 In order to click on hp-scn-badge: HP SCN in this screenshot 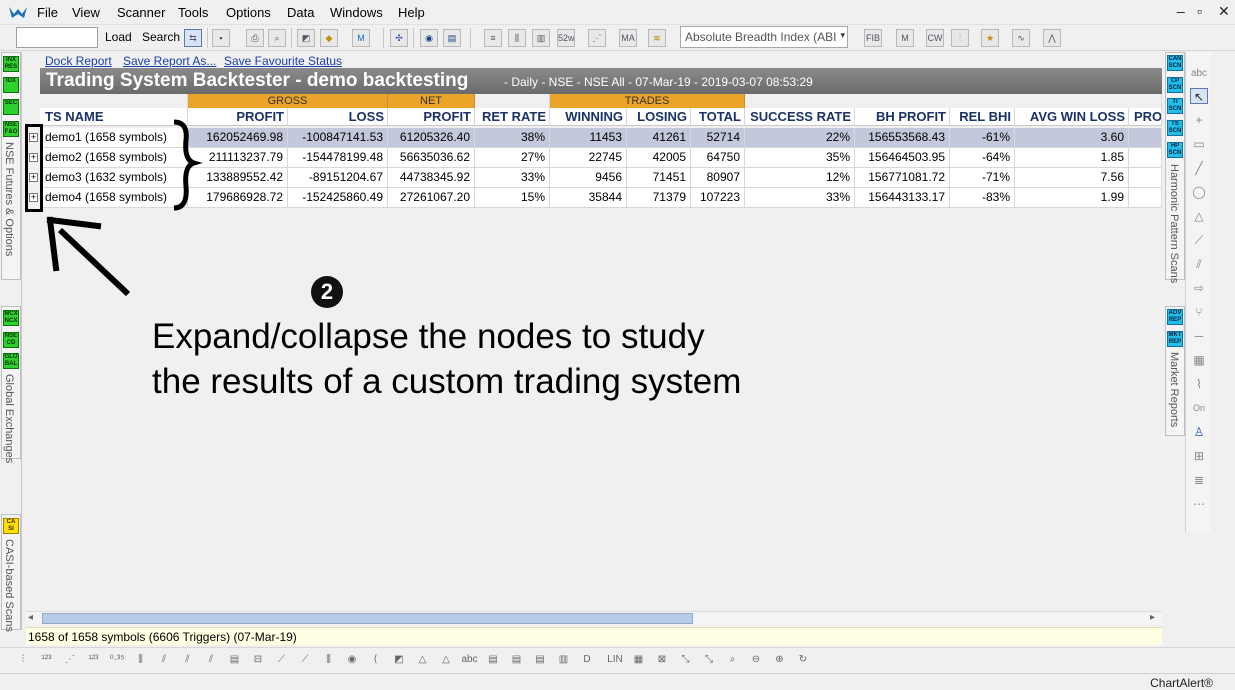, I will do `click(1175, 150)`.